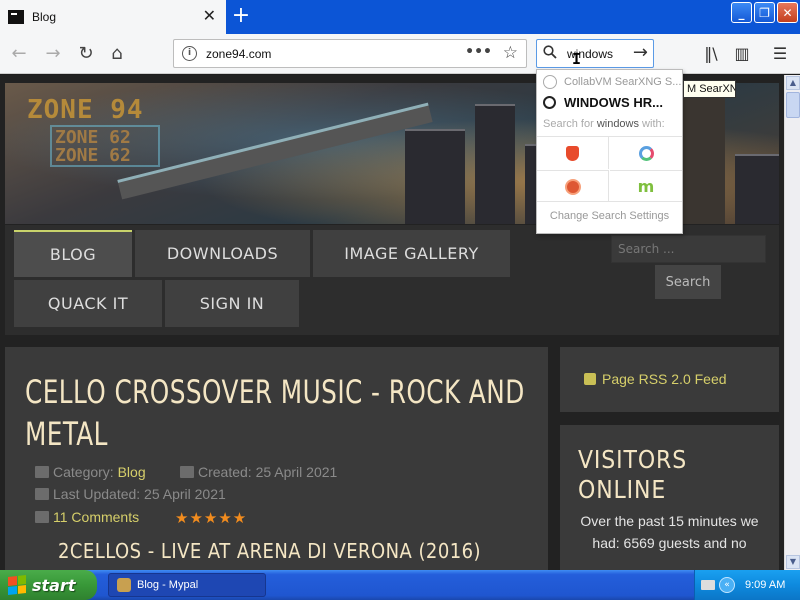 The image size is (800, 600). Describe the element at coordinates (168, 585) in the screenshot. I see `taskbar-item-label: Blog - Mypal` at that location.